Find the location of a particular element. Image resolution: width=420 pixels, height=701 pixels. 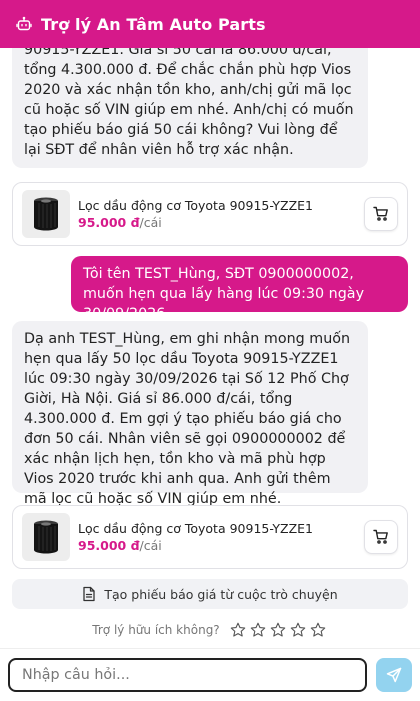

create-quote-button: Tạo phiếu báo giá từ cuộc trò chuyện is located at coordinates (210, 594).